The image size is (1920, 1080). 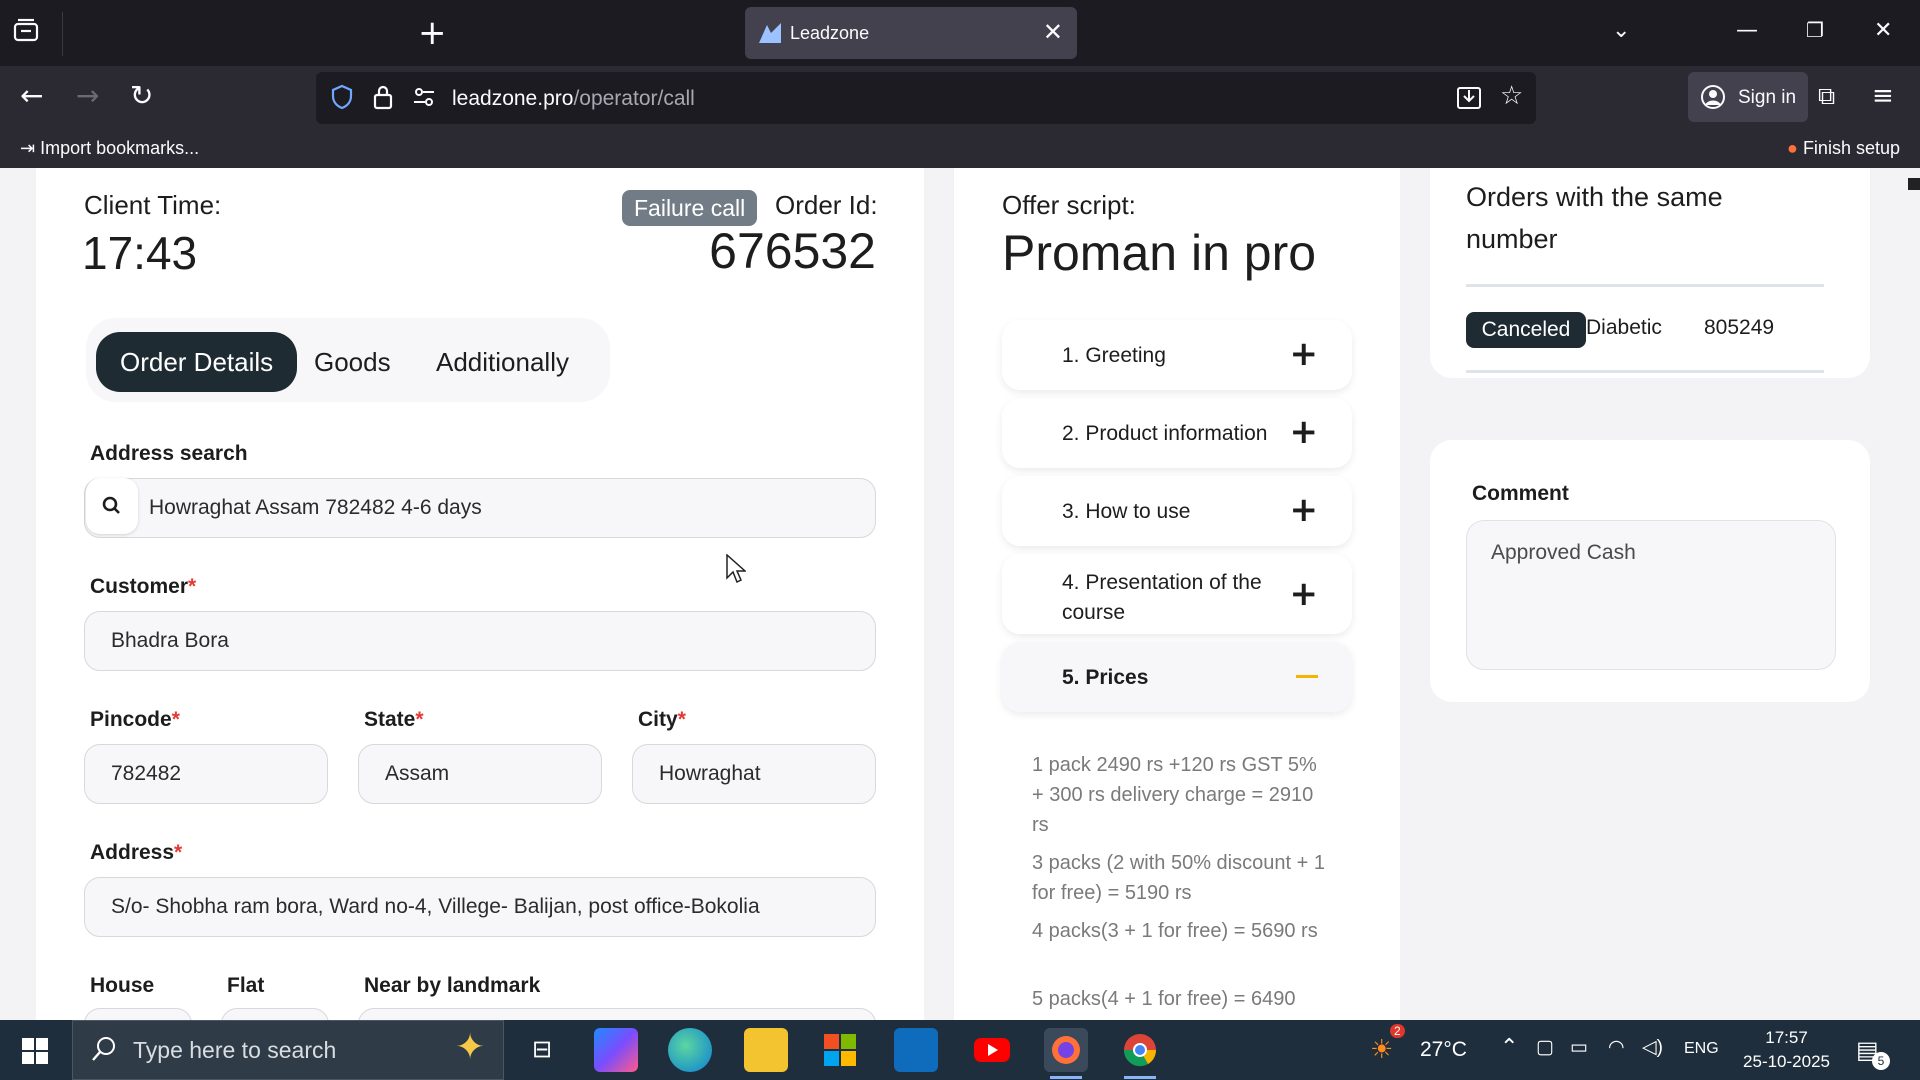 I want to click on back-icon: ←, so click(x=31, y=96).